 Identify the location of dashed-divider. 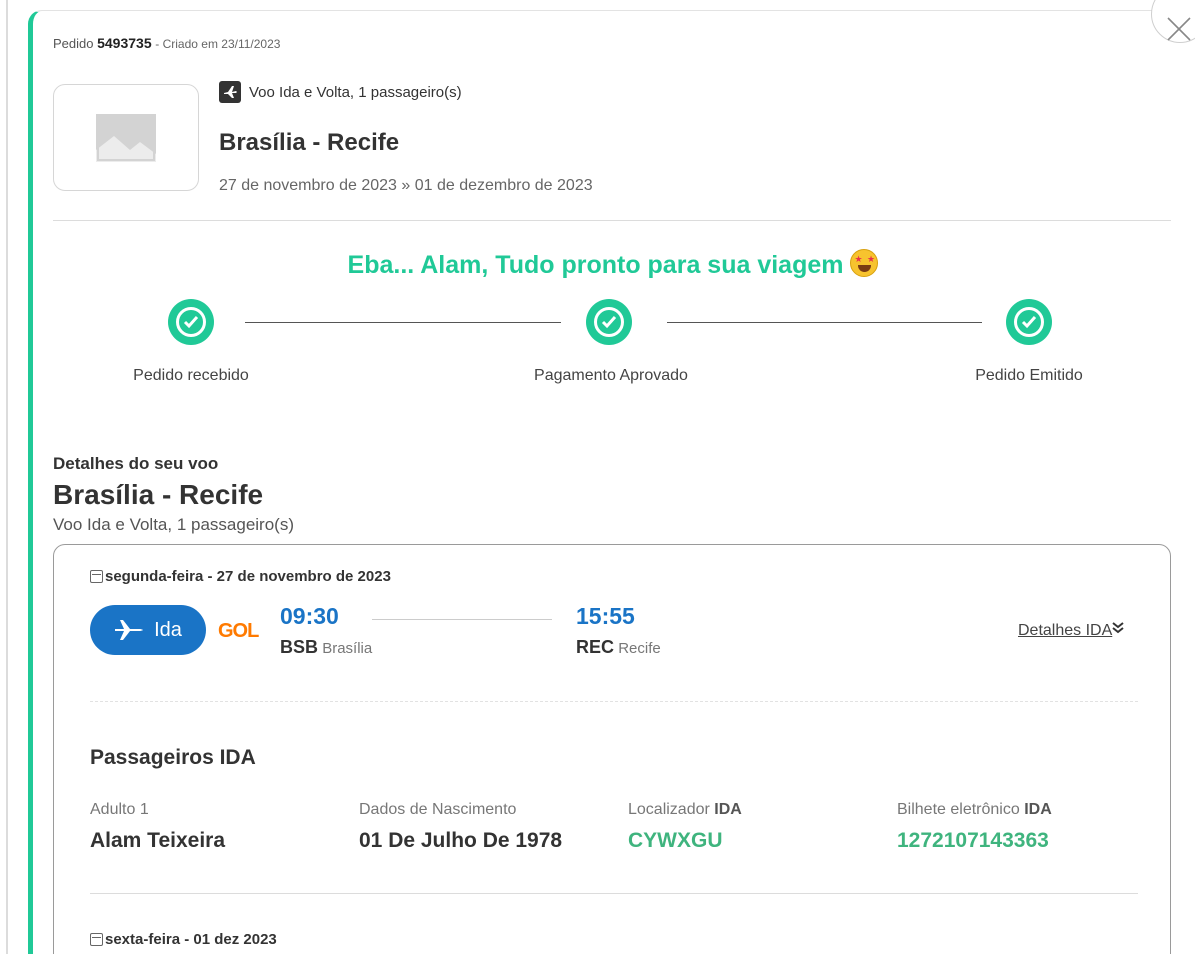
(614, 701).